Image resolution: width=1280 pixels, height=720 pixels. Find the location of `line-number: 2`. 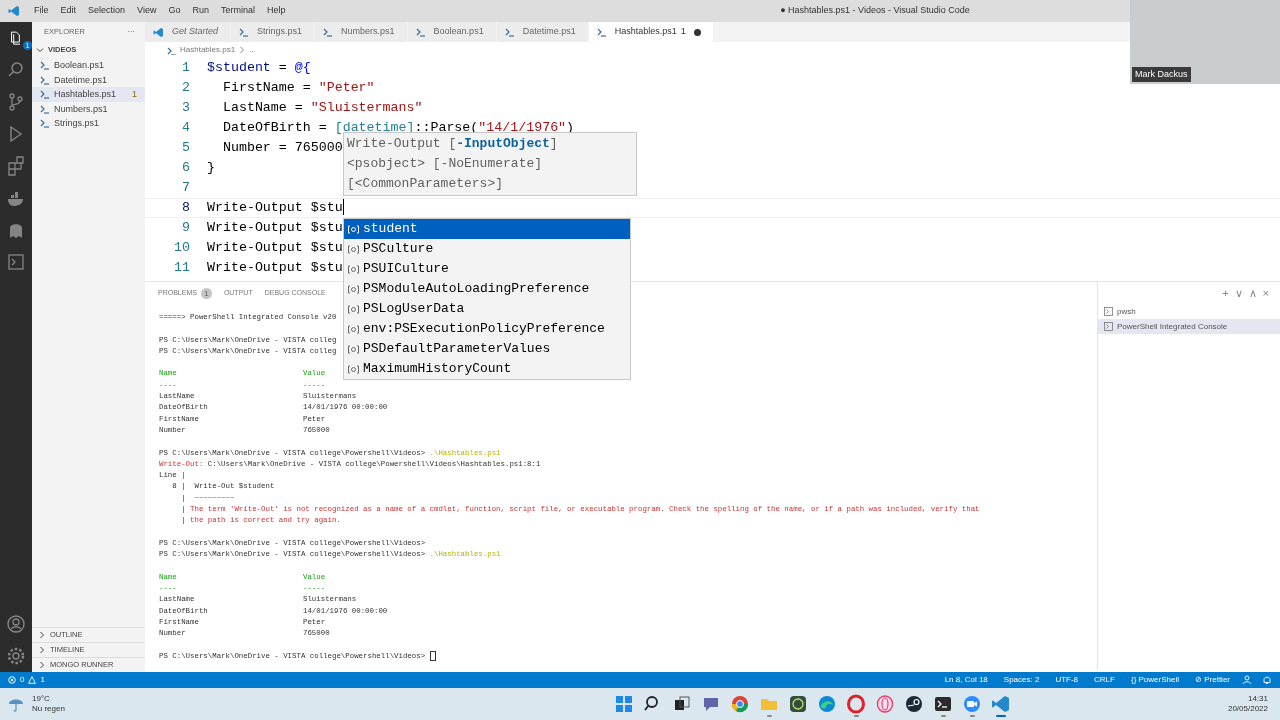

line-number: 2 is located at coordinates (185, 88).